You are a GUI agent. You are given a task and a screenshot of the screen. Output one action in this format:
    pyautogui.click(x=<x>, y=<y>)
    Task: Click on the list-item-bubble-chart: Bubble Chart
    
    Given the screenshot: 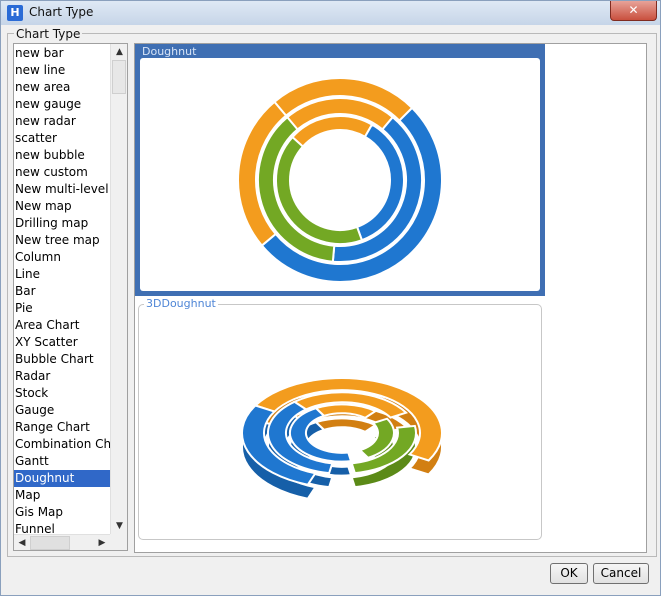 What is the action you would take?
    pyautogui.click(x=62, y=359)
    